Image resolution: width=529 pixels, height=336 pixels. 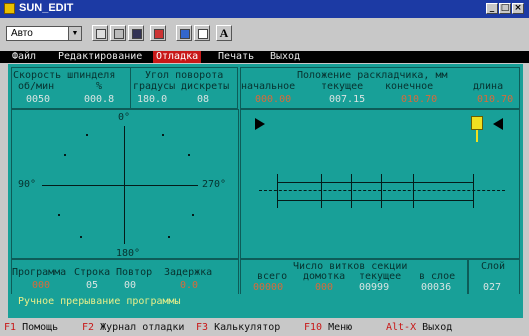 I want to click on speed-panel: Скорость шпинделя об/мин % 0050 000.8, so click(x=71, y=88).